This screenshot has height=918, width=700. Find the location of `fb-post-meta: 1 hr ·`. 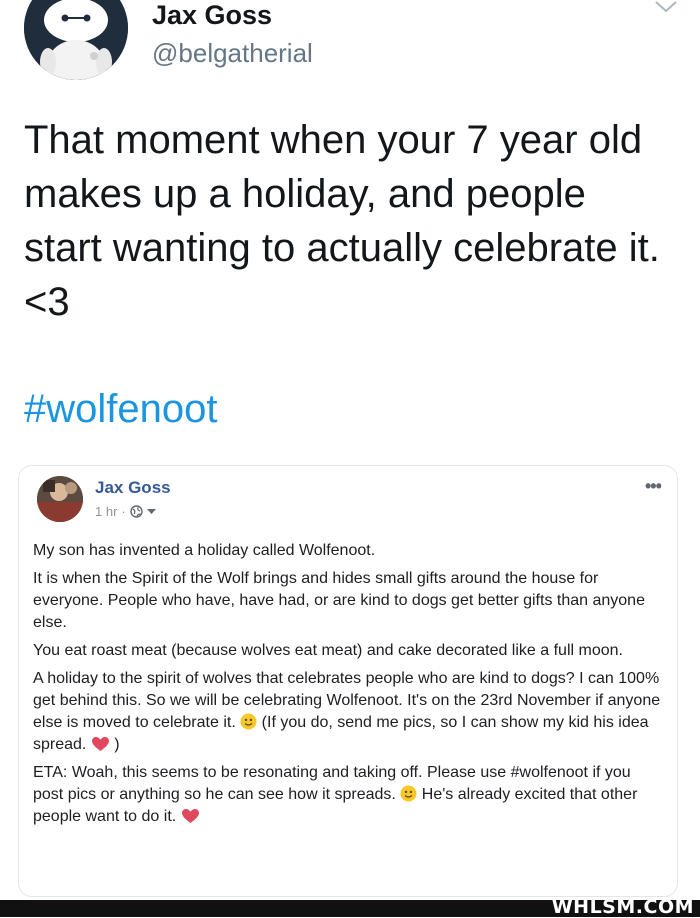

fb-post-meta: 1 hr · is located at coordinates (125, 511).